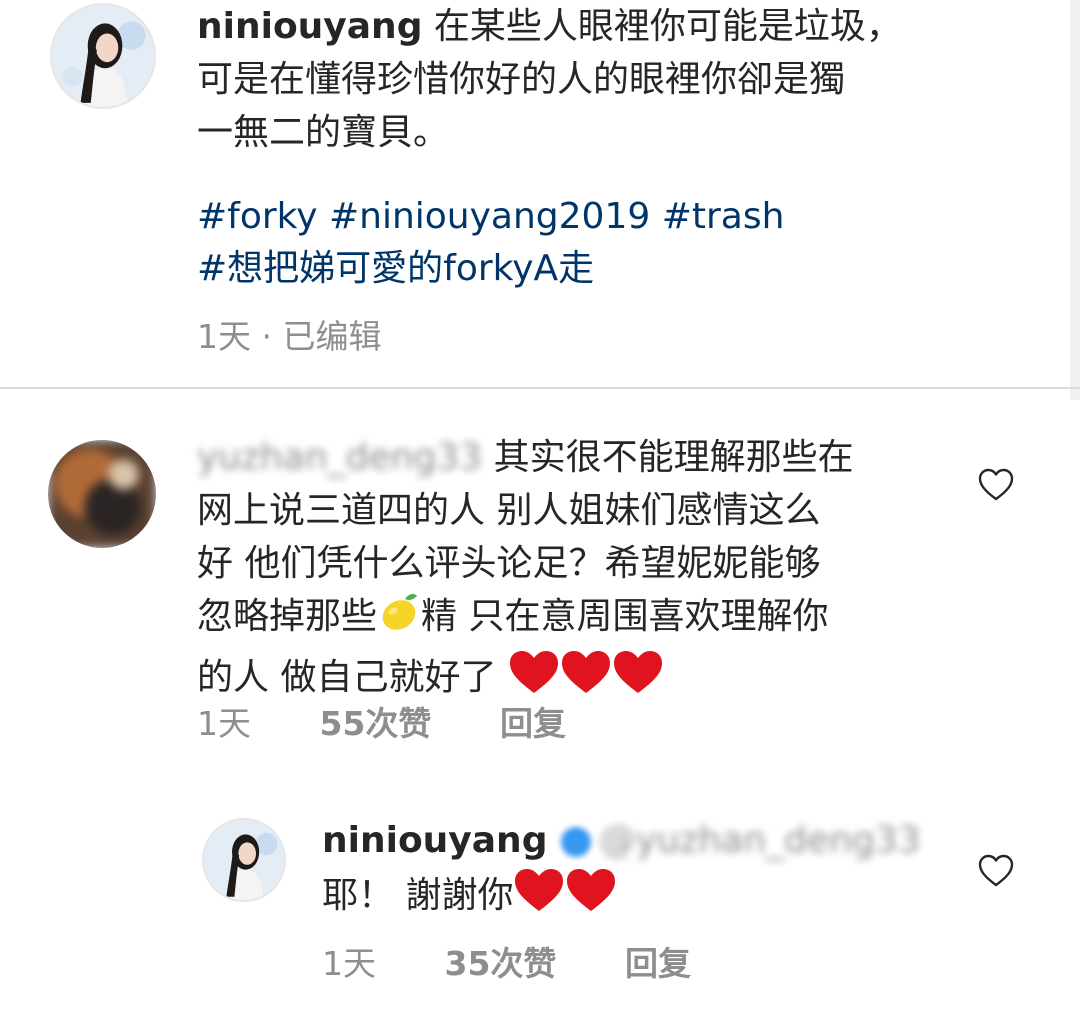  What do you see at coordinates (668, 457) in the screenshot?
I see `comment-line-1: 其实很不能理解那些在` at bounding box center [668, 457].